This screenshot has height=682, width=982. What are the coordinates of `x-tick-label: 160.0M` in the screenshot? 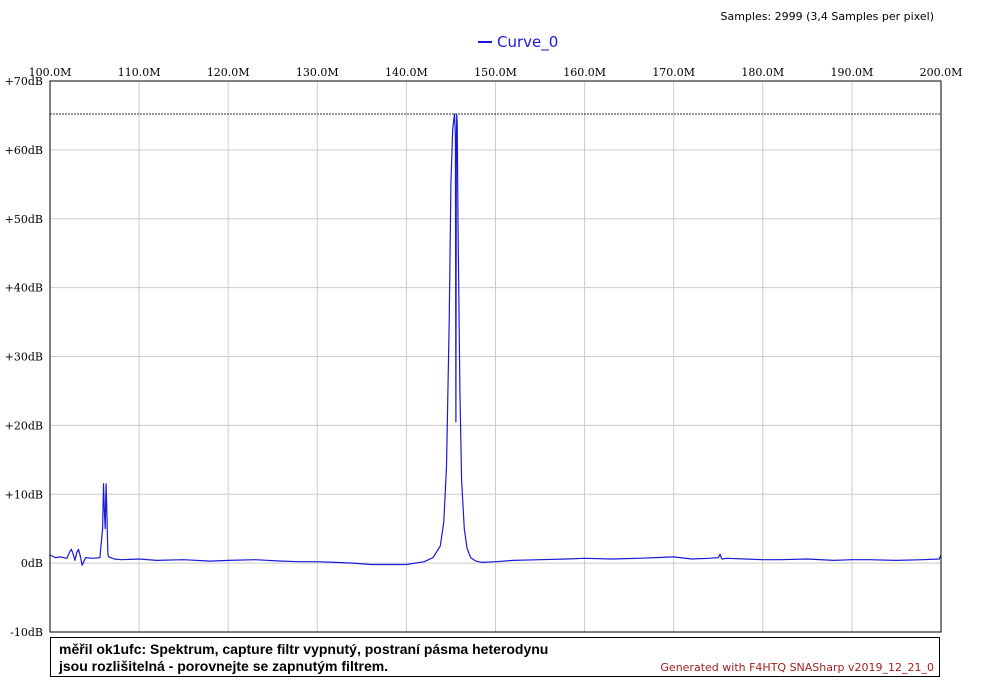 It's located at (584, 72).